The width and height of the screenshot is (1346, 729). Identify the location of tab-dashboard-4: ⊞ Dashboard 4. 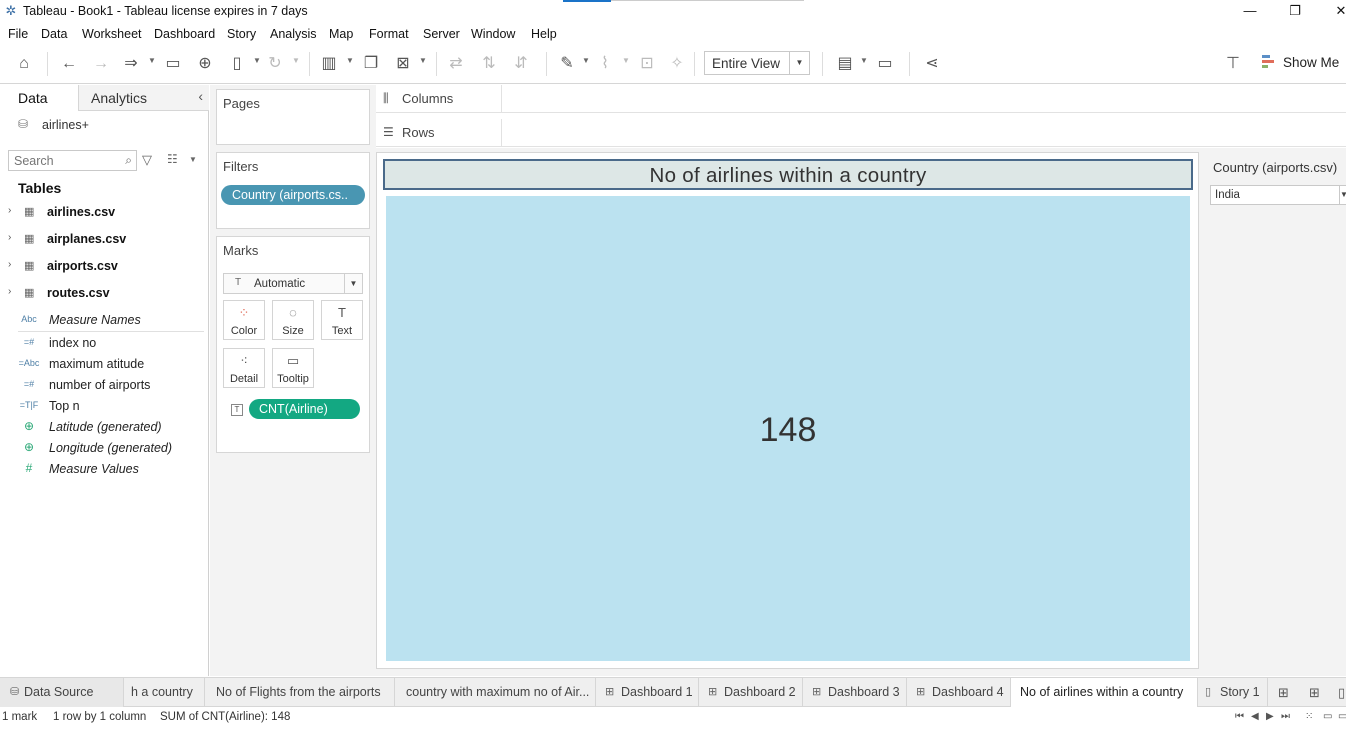
(959, 692).